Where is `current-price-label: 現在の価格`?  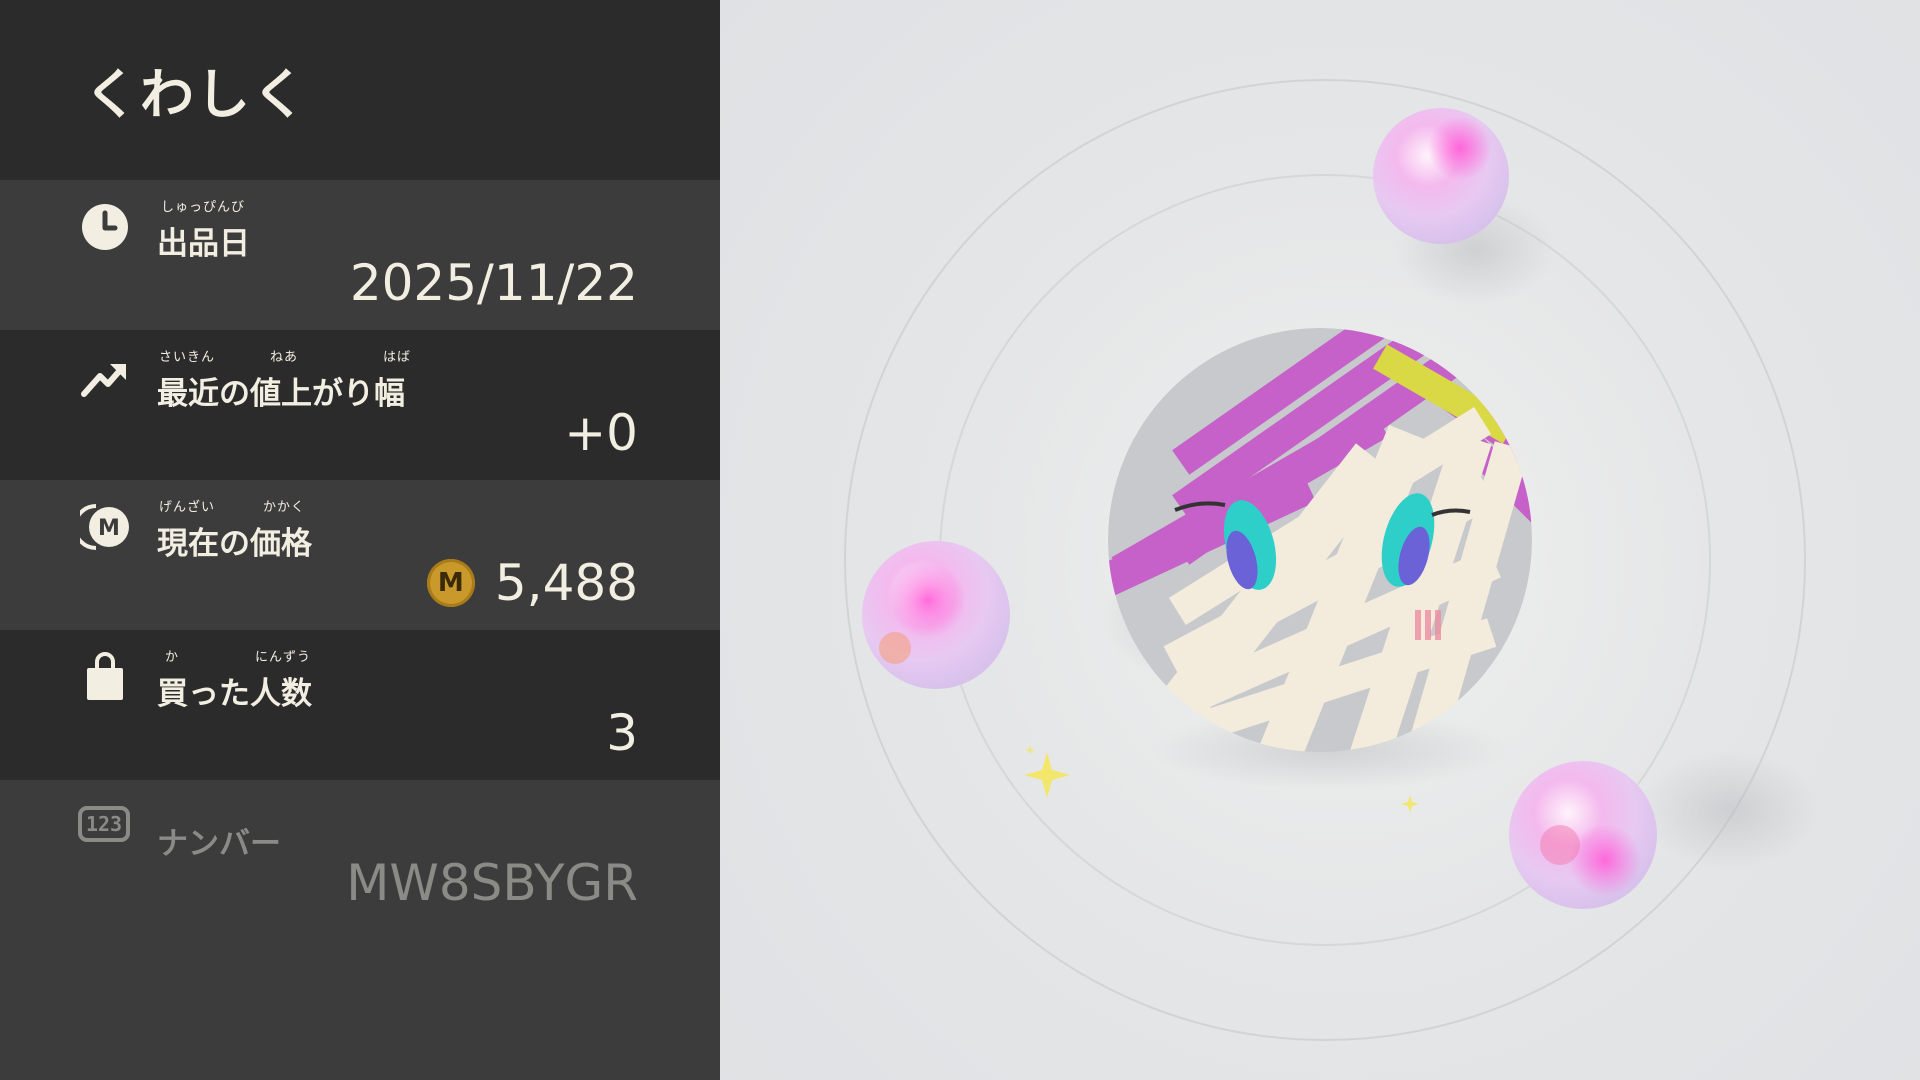
current-price-label: 現在の価格 is located at coordinates (234, 544).